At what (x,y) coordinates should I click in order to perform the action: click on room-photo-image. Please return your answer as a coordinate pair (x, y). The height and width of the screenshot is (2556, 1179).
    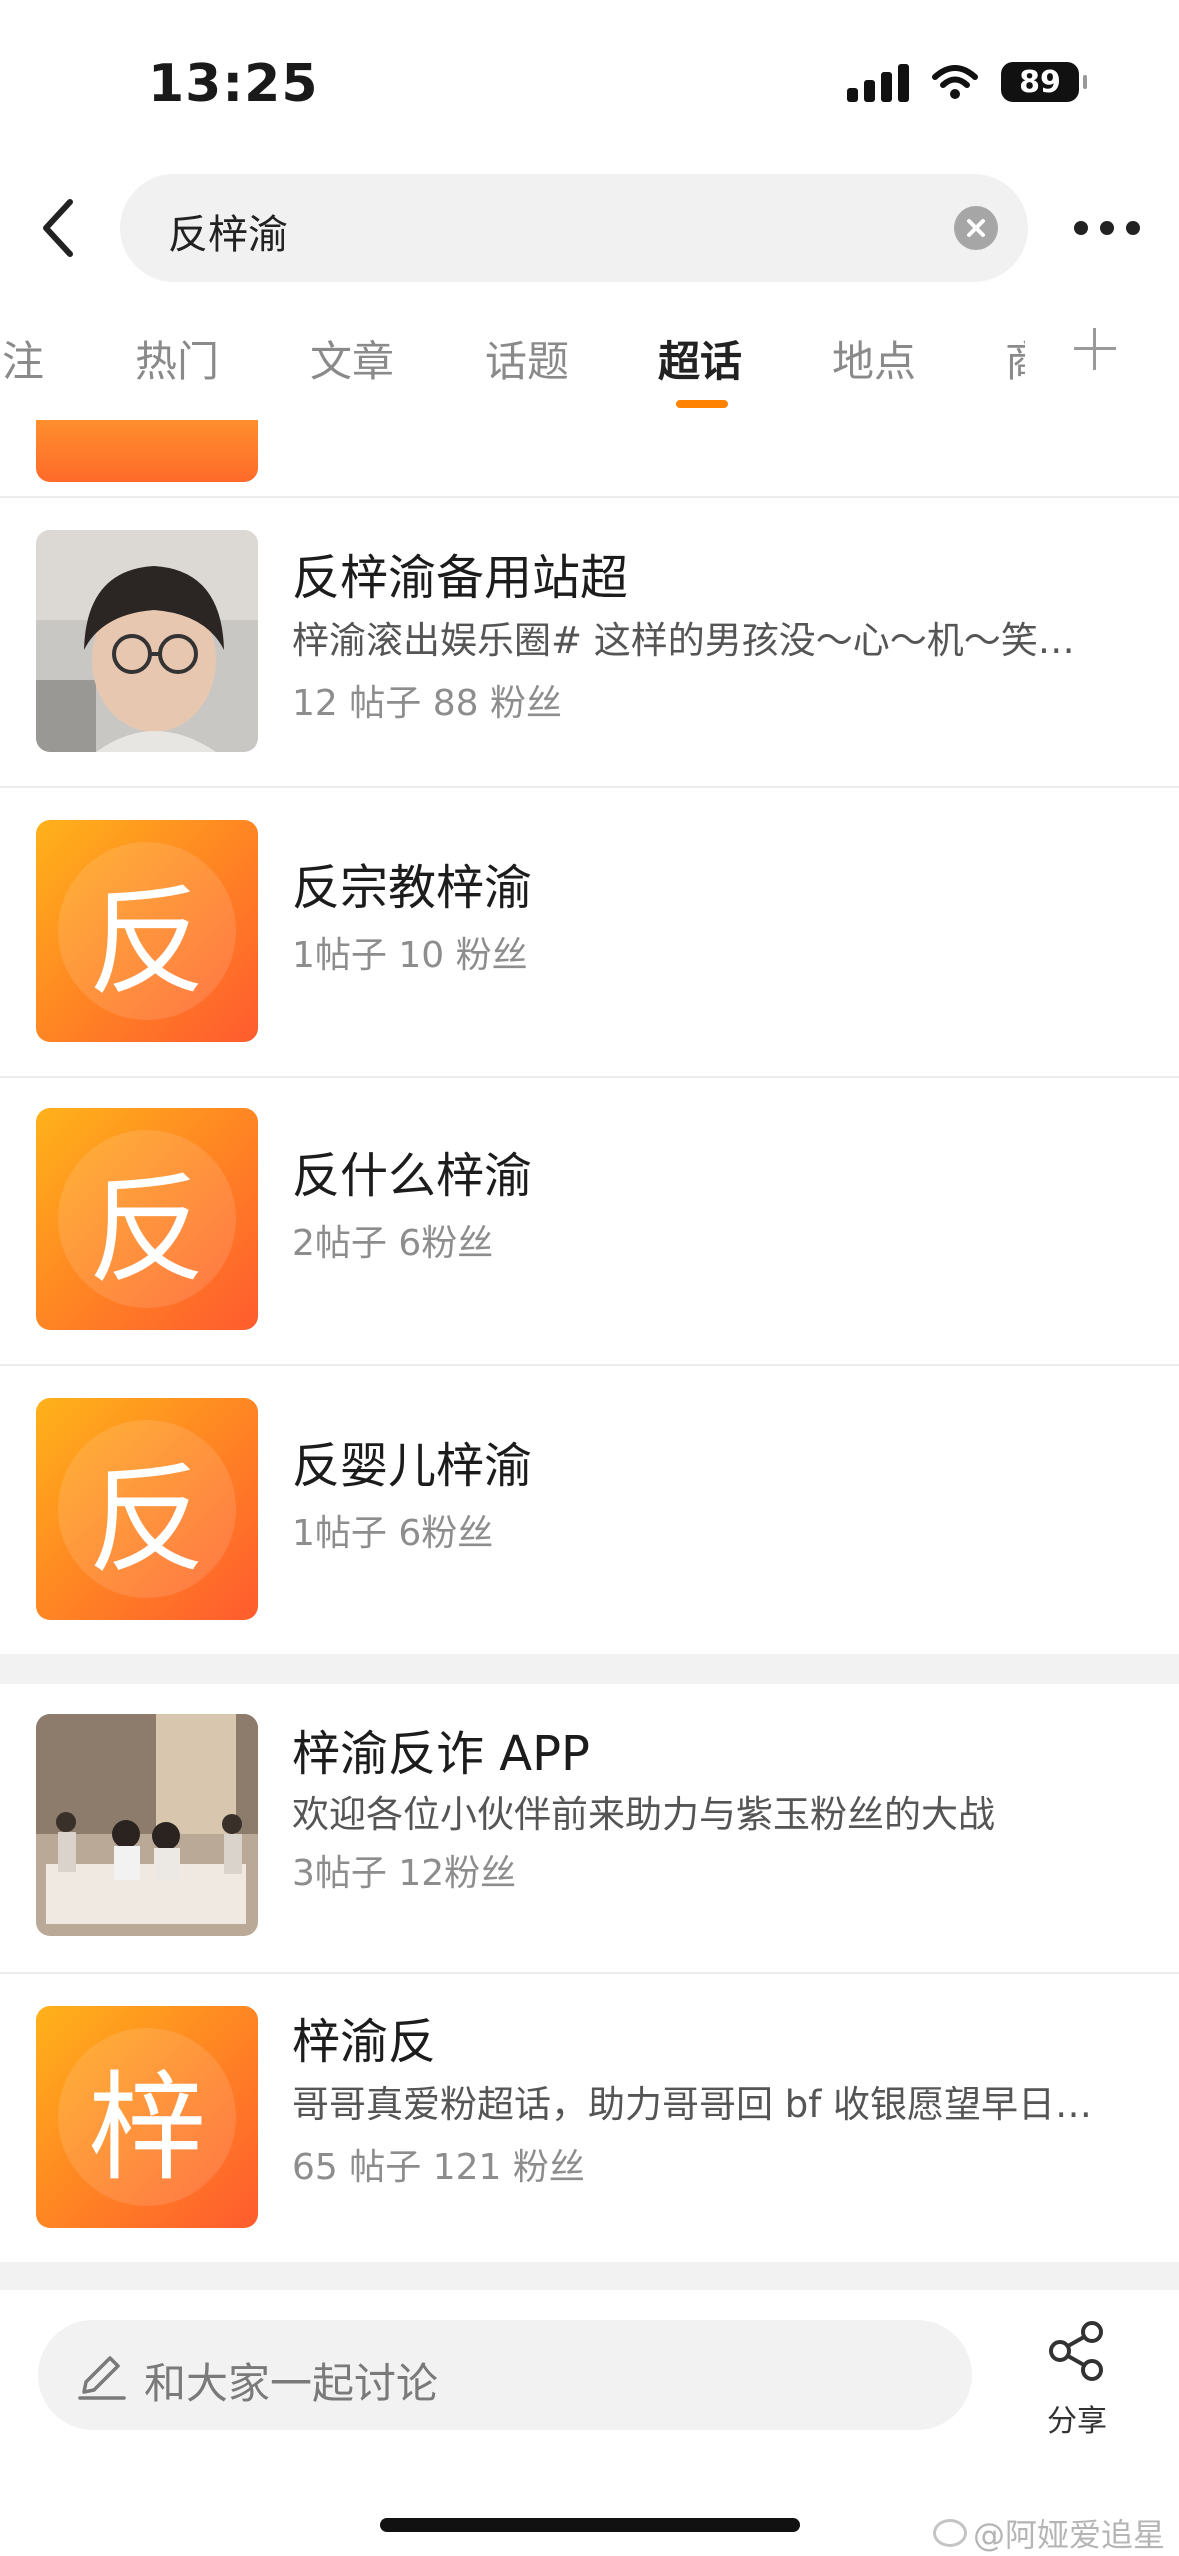
    Looking at the image, I should click on (147, 1825).